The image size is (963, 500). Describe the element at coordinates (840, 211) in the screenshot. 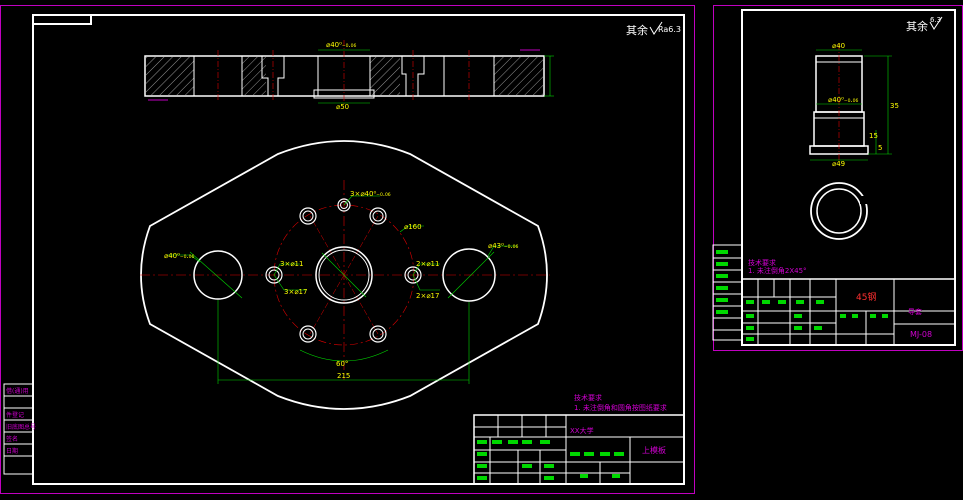

I see `bushing-end-view` at that location.